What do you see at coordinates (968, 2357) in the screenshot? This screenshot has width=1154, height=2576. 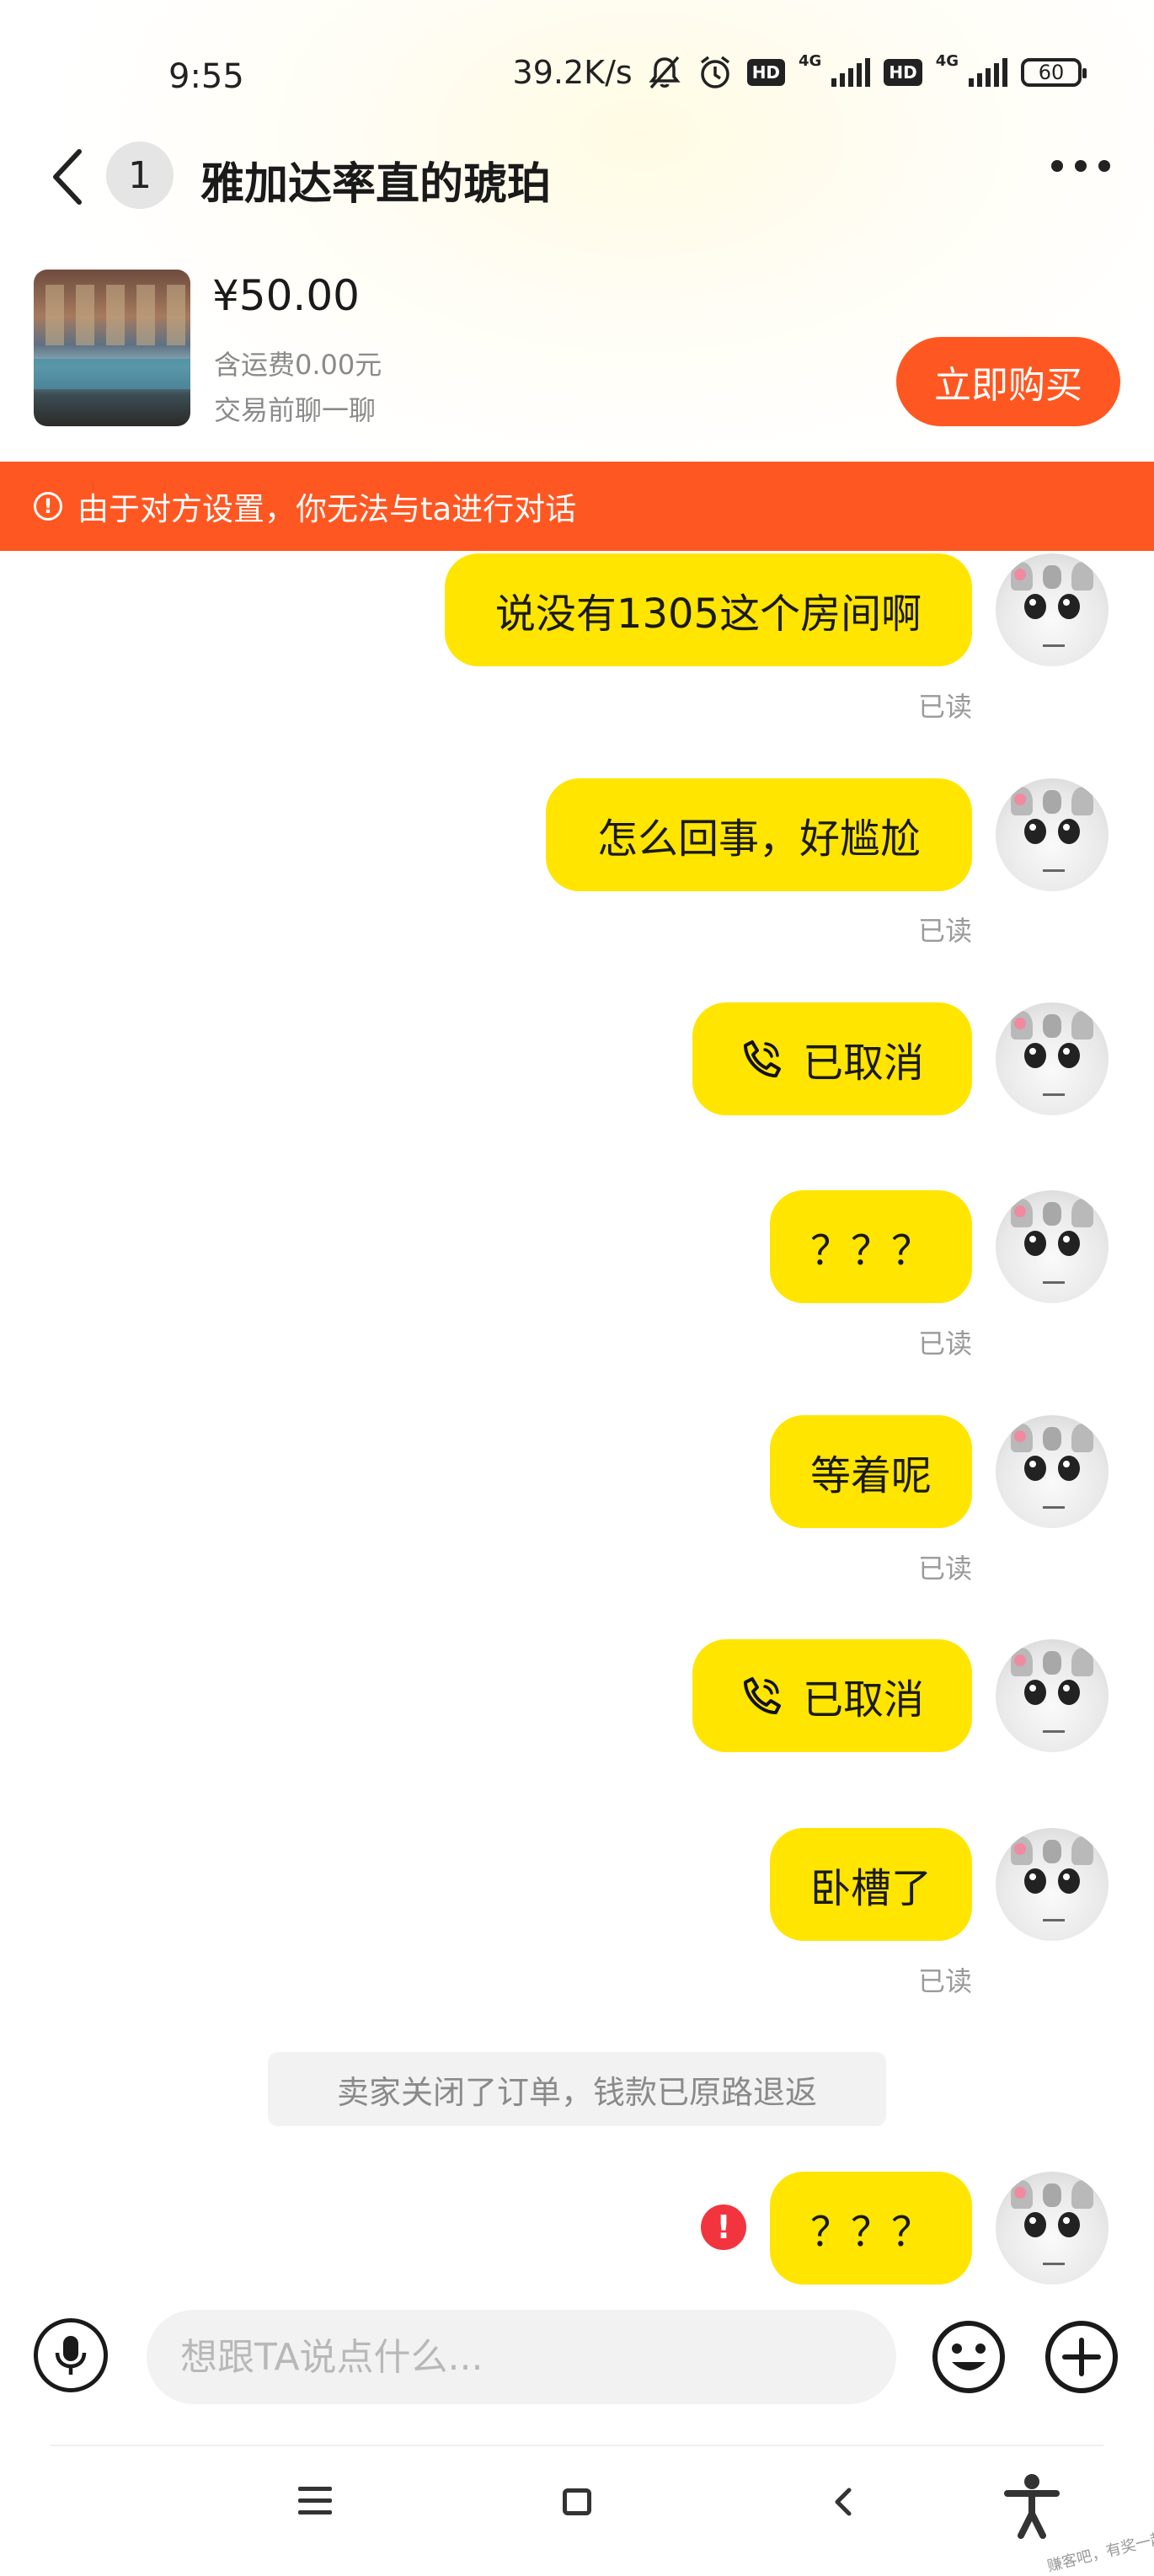 I see `emoji-icon` at bounding box center [968, 2357].